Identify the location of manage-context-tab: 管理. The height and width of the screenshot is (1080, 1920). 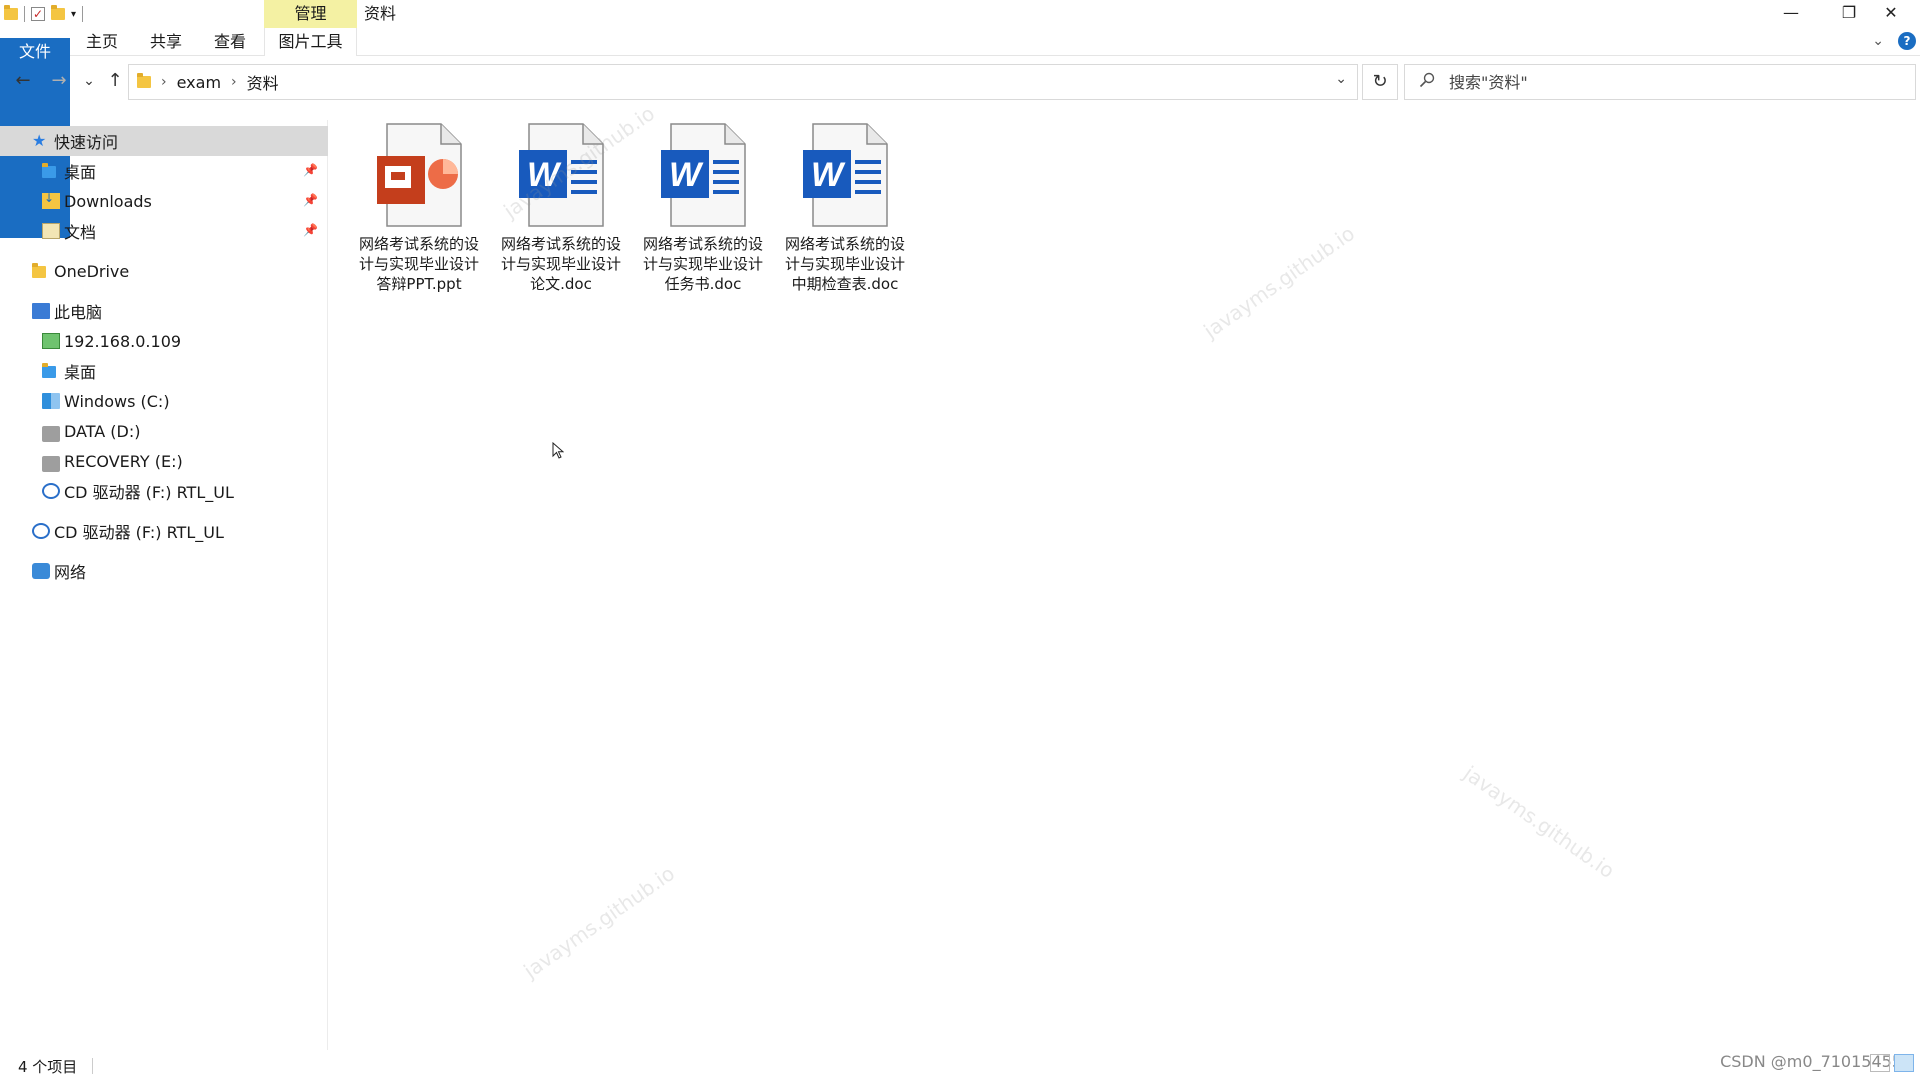
(310, 14).